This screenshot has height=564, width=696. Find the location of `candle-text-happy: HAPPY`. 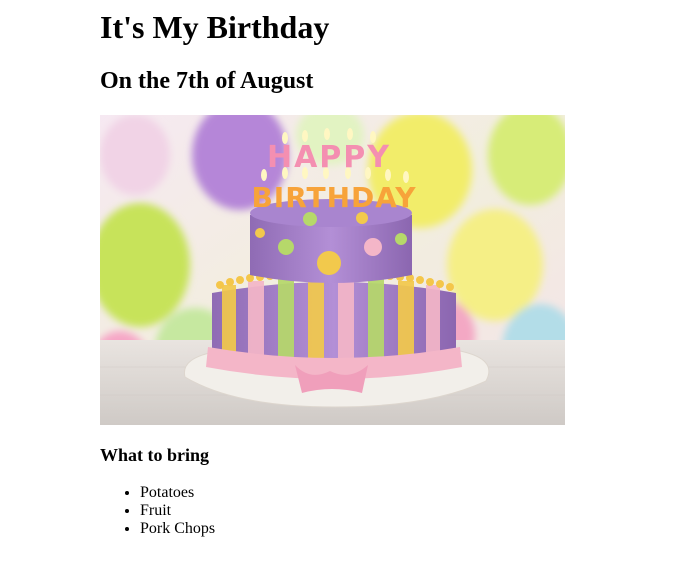

candle-text-happy: HAPPY is located at coordinates (329, 157).